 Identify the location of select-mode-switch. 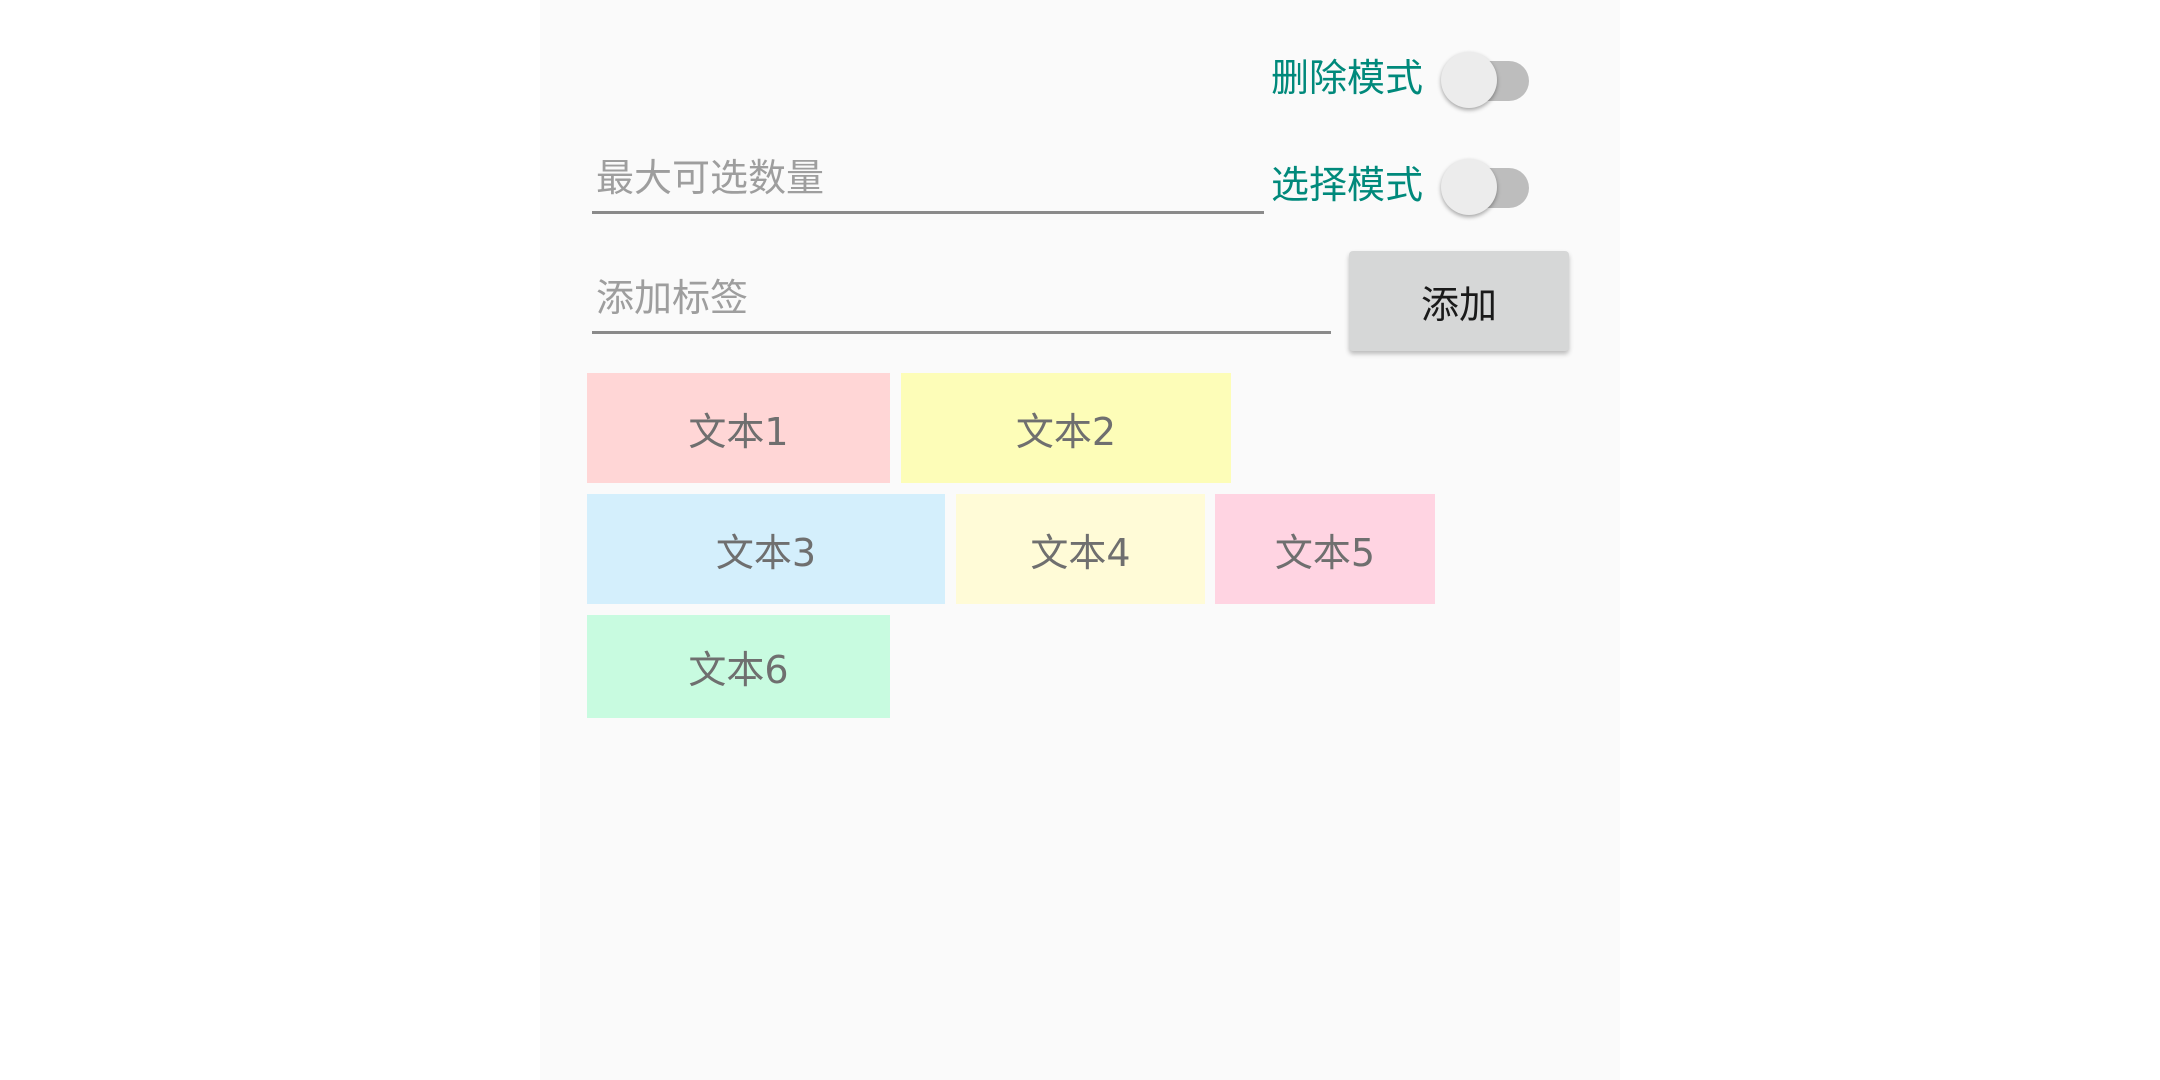
(1486, 183).